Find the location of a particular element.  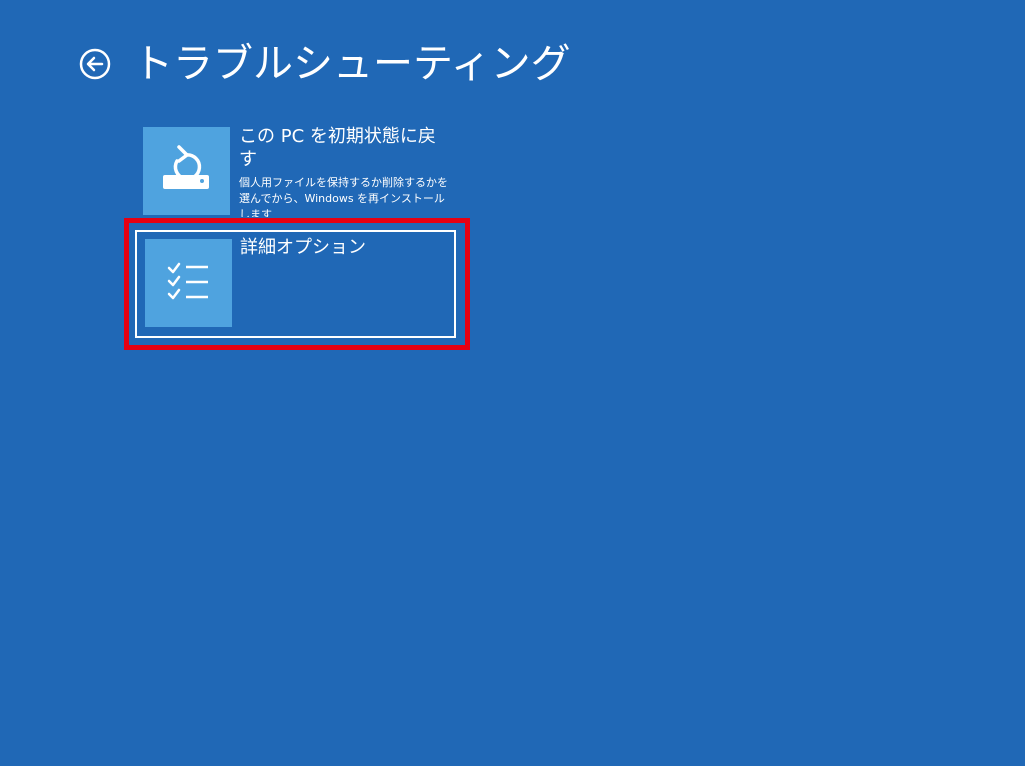

back-button is located at coordinates (95, 64).